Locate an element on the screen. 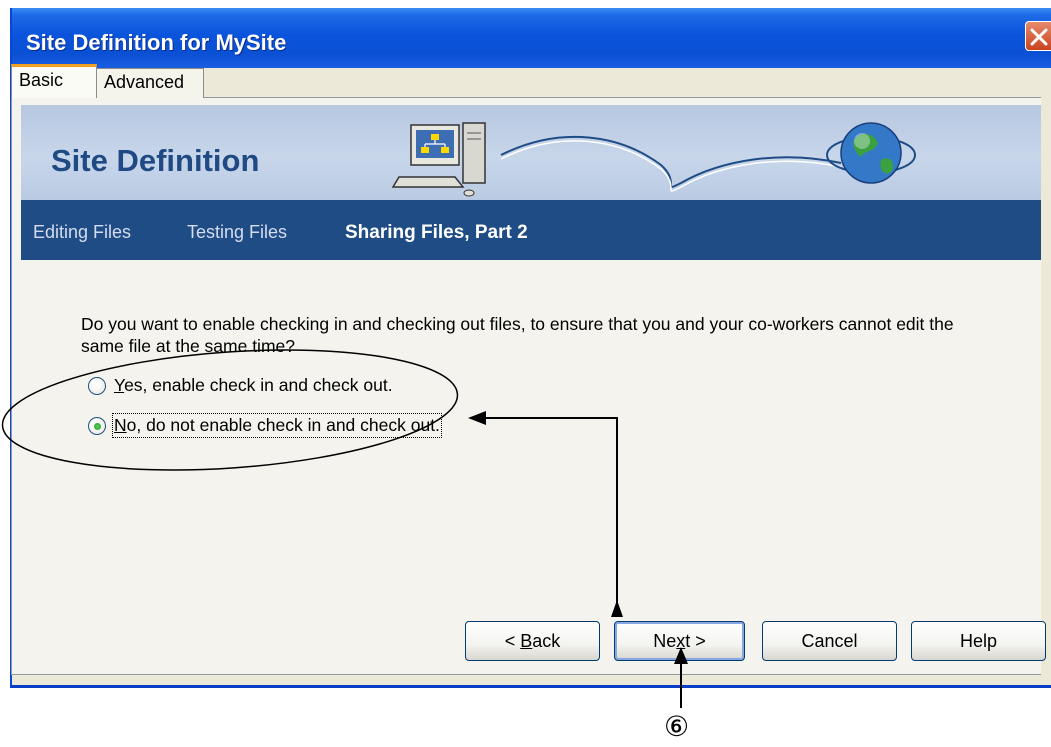 The width and height of the screenshot is (1051, 747). highlight-ellipse is located at coordinates (230, 410).